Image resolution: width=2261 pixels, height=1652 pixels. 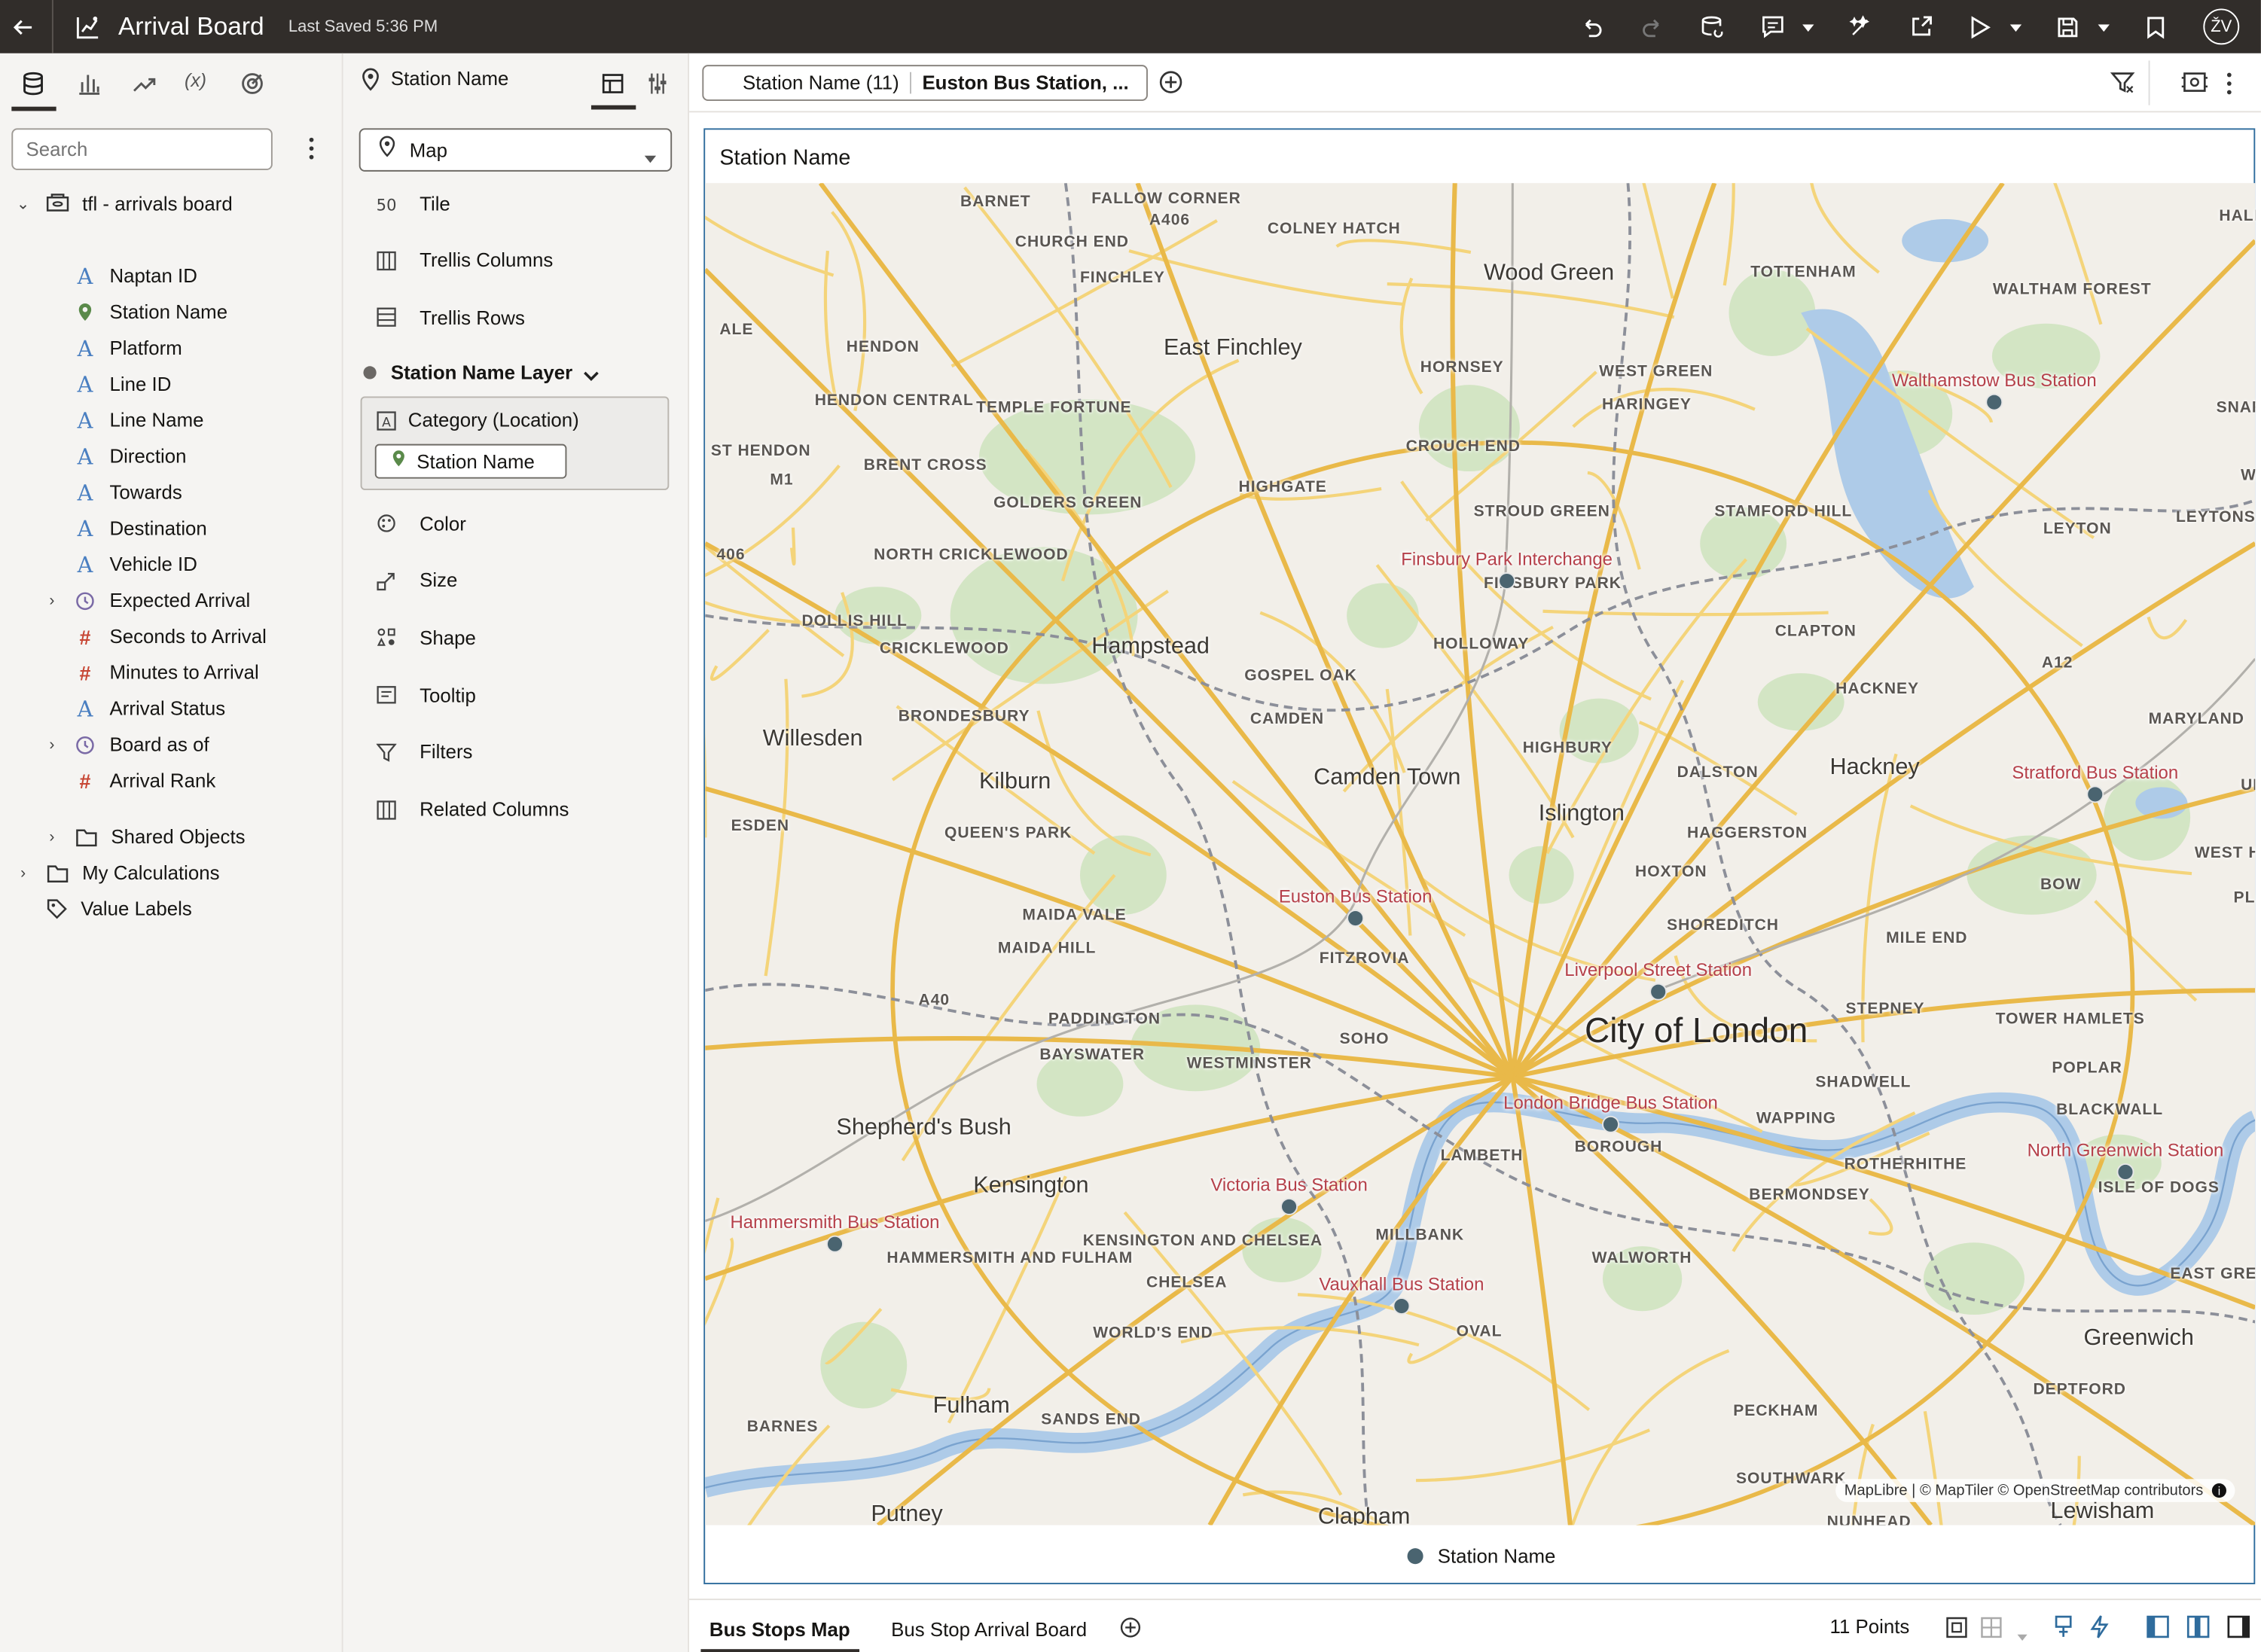 What do you see at coordinates (2063, 1630) in the screenshot?
I see `brushing-icon` at bounding box center [2063, 1630].